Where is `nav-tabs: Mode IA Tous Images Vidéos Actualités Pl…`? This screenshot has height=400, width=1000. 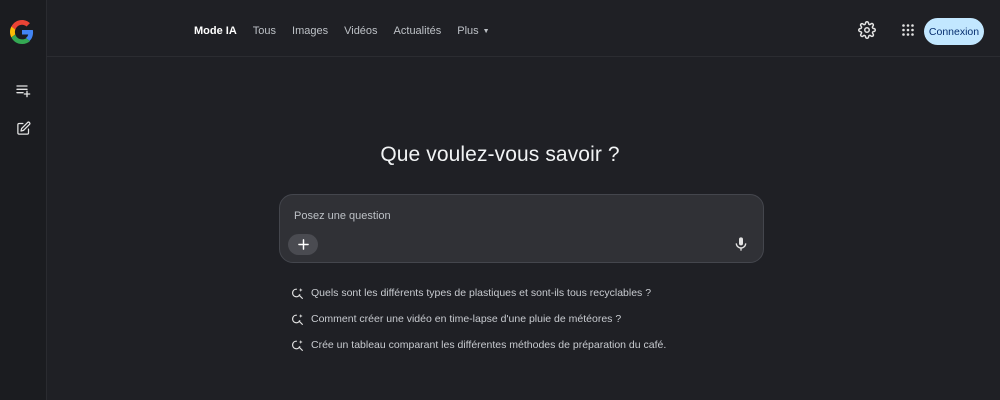 nav-tabs: Mode IA Tous Images Vidéos Actualités Pl… is located at coordinates (350, 31).